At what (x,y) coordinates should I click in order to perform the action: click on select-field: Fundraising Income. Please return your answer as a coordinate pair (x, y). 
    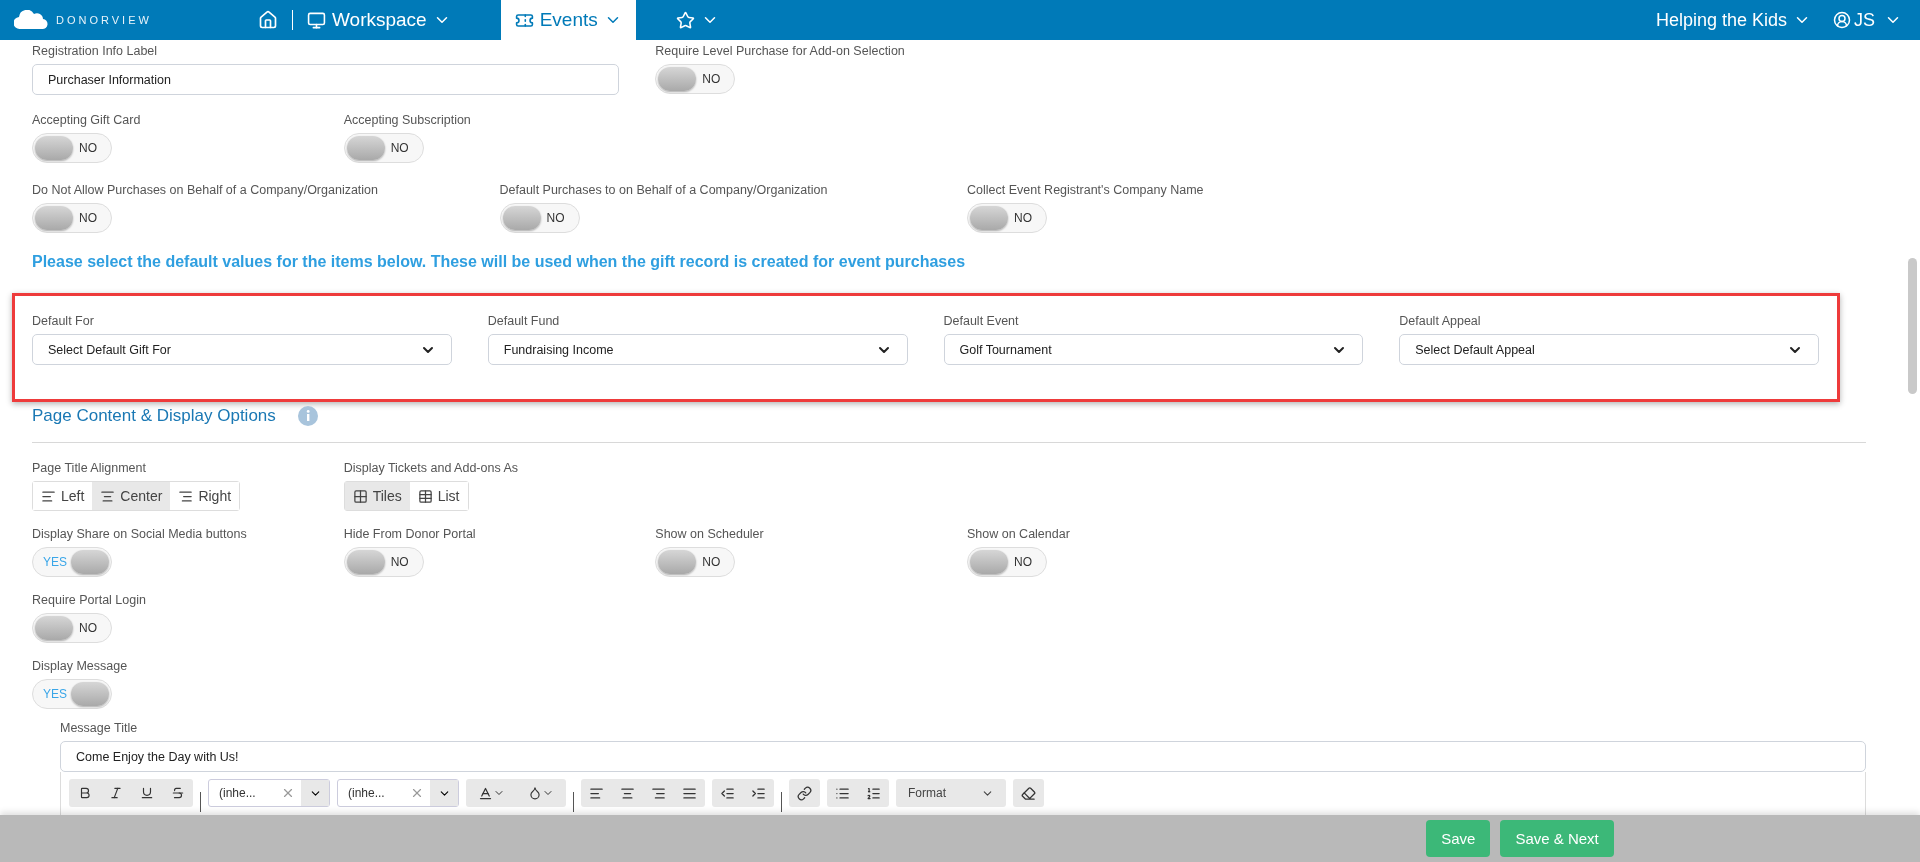
    Looking at the image, I should click on (697, 349).